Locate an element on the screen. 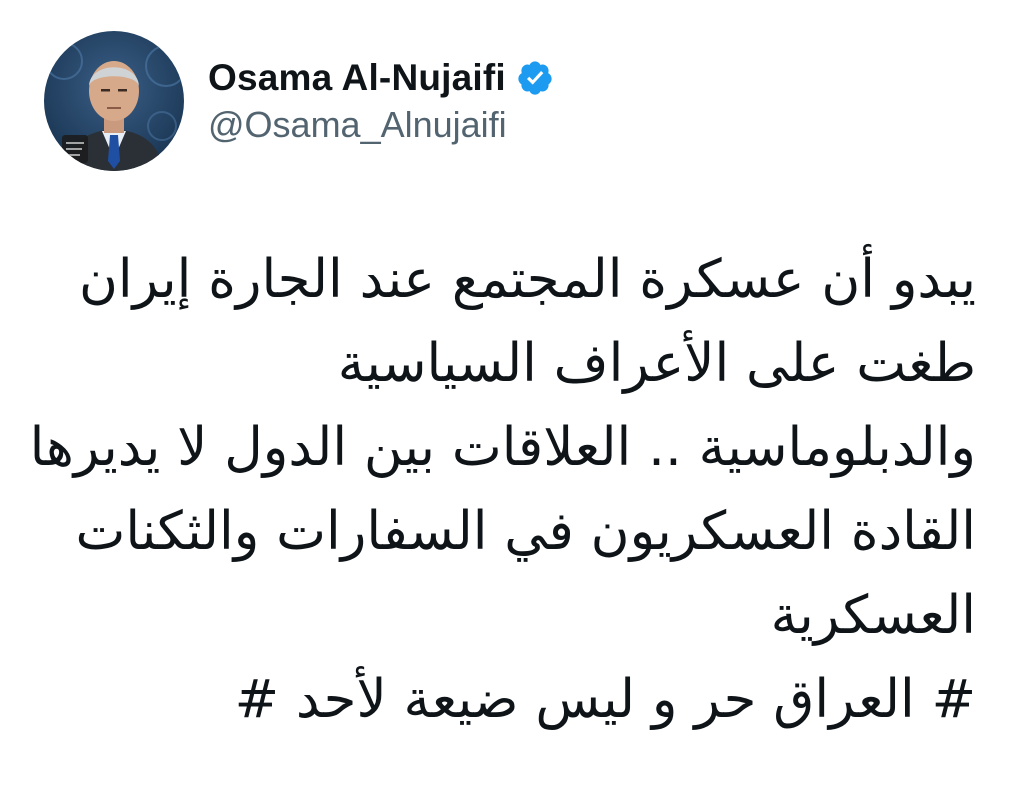 The width and height of the screenshot is (1024, 809). author-handle: @Osama_Alnujaifi is located at coordinates (381, 124).